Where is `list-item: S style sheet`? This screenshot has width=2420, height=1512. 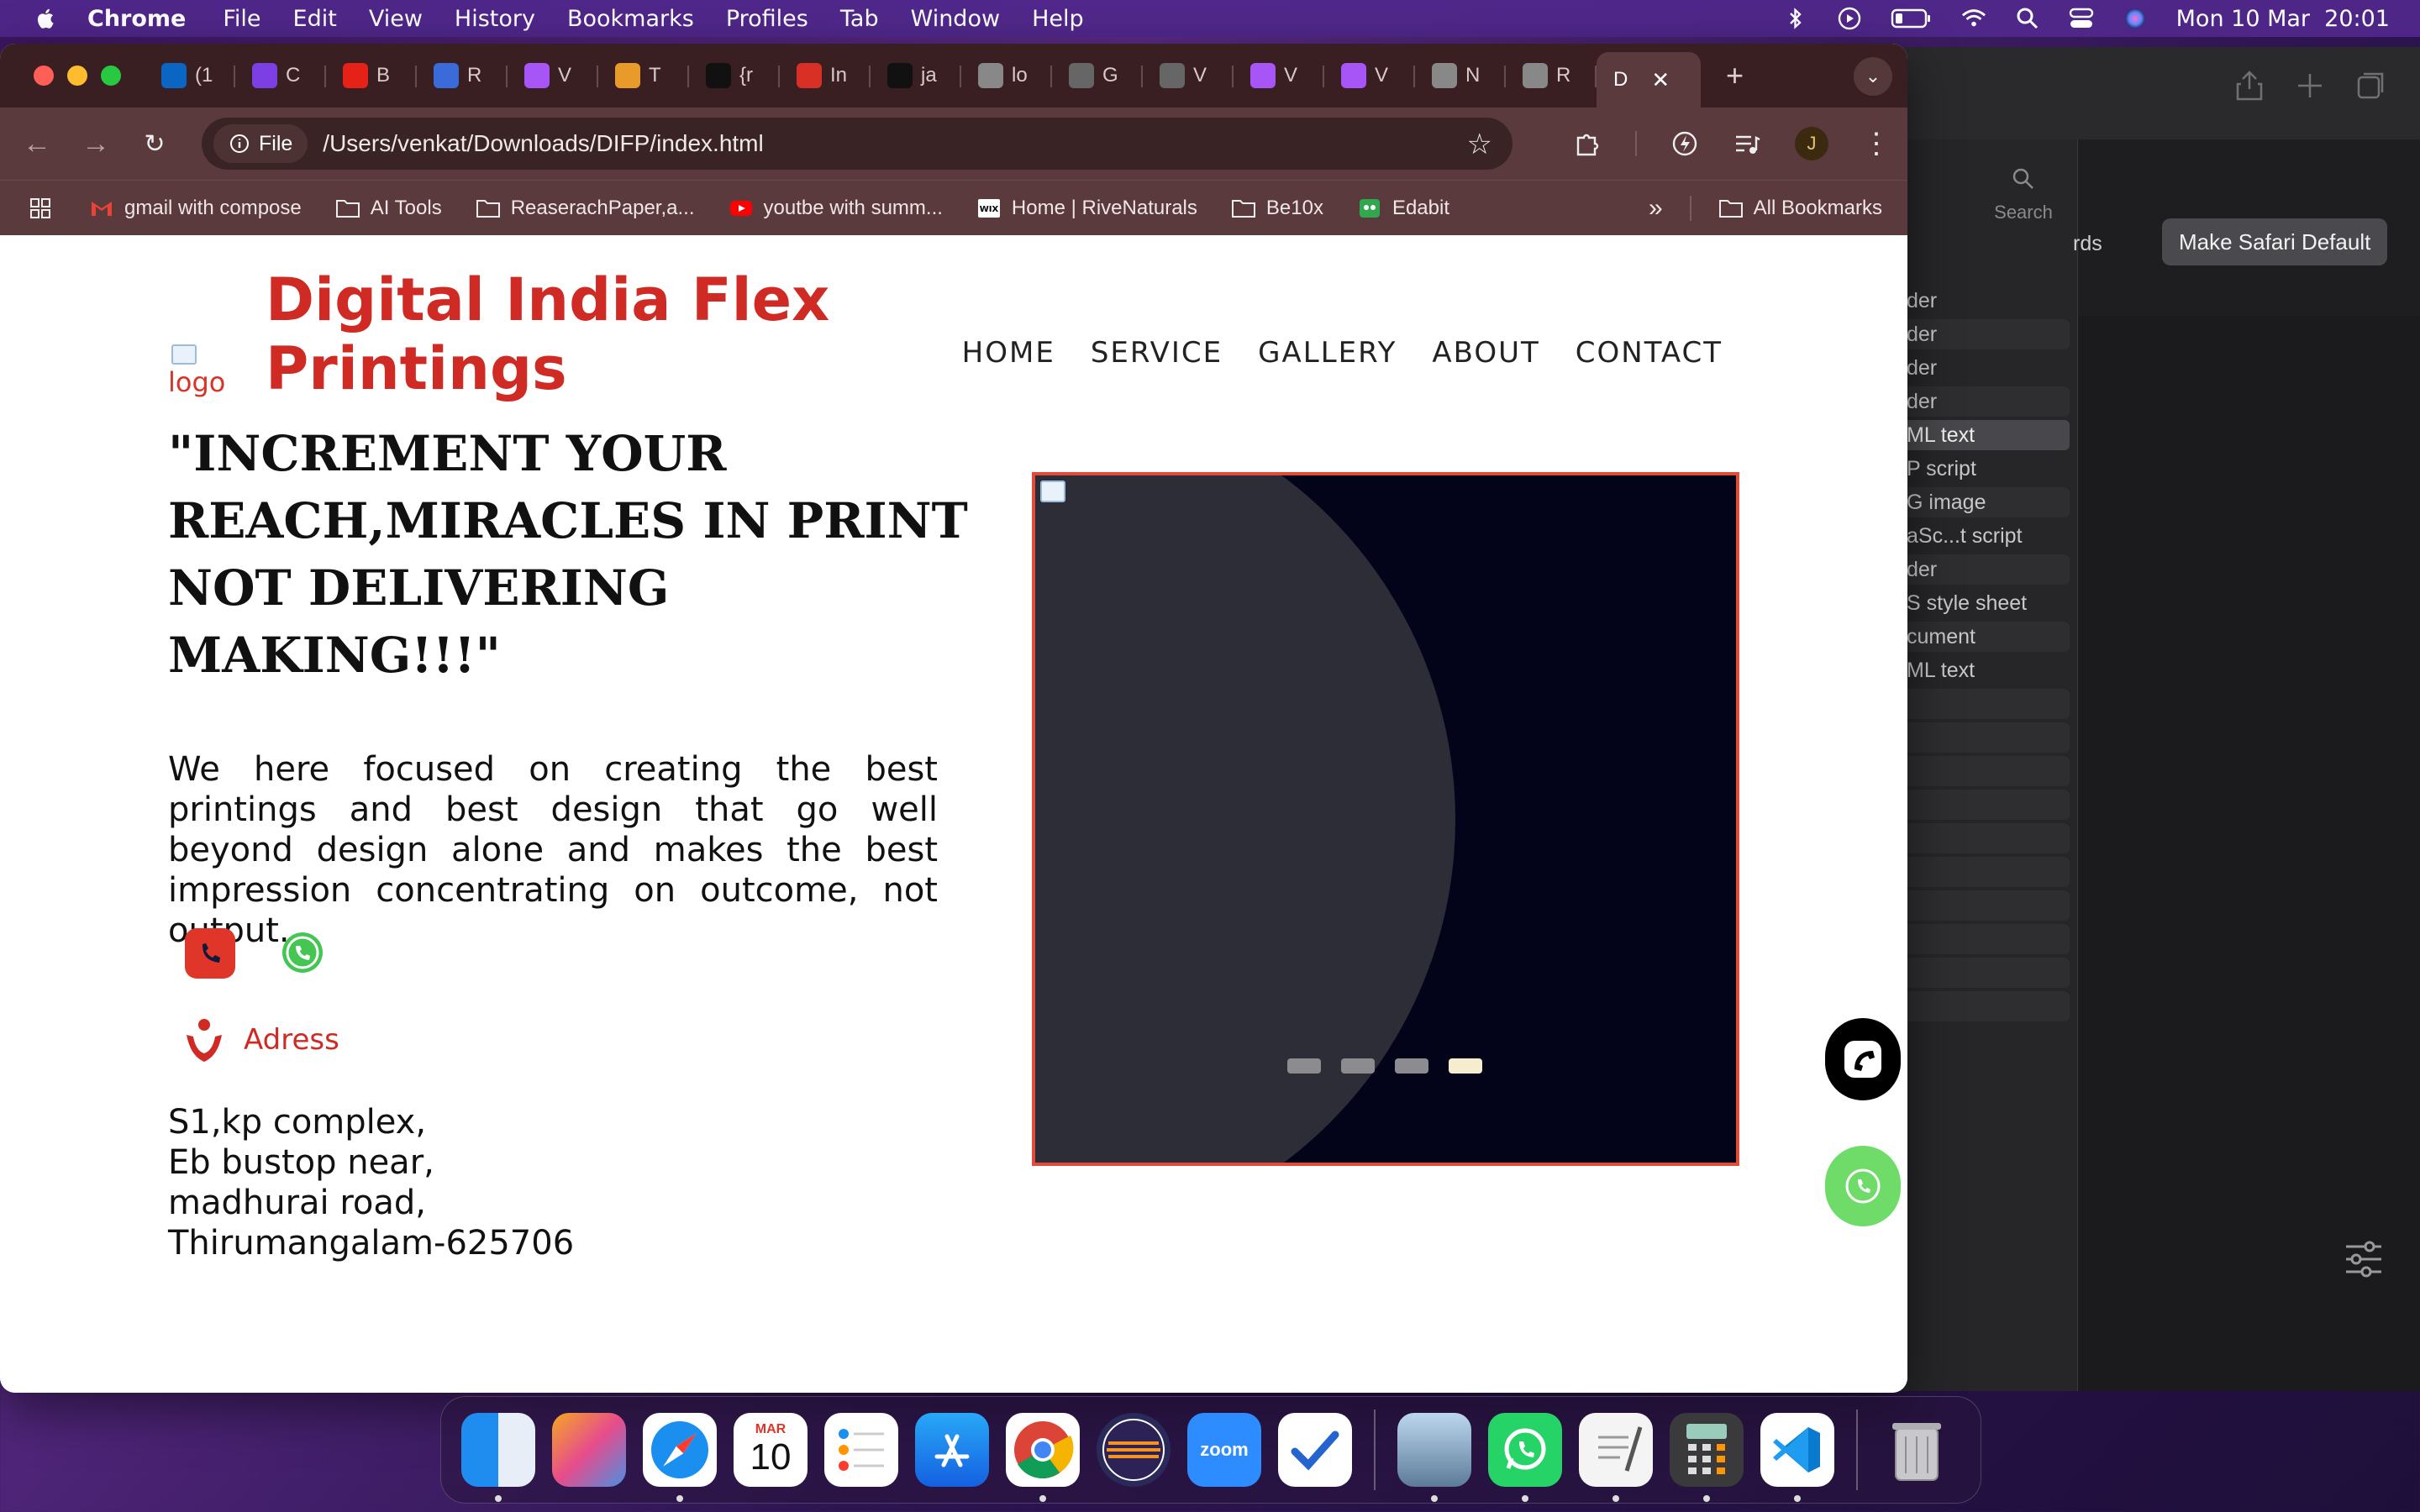
list-item: S style sheet is located at coordinates (1985, 603).